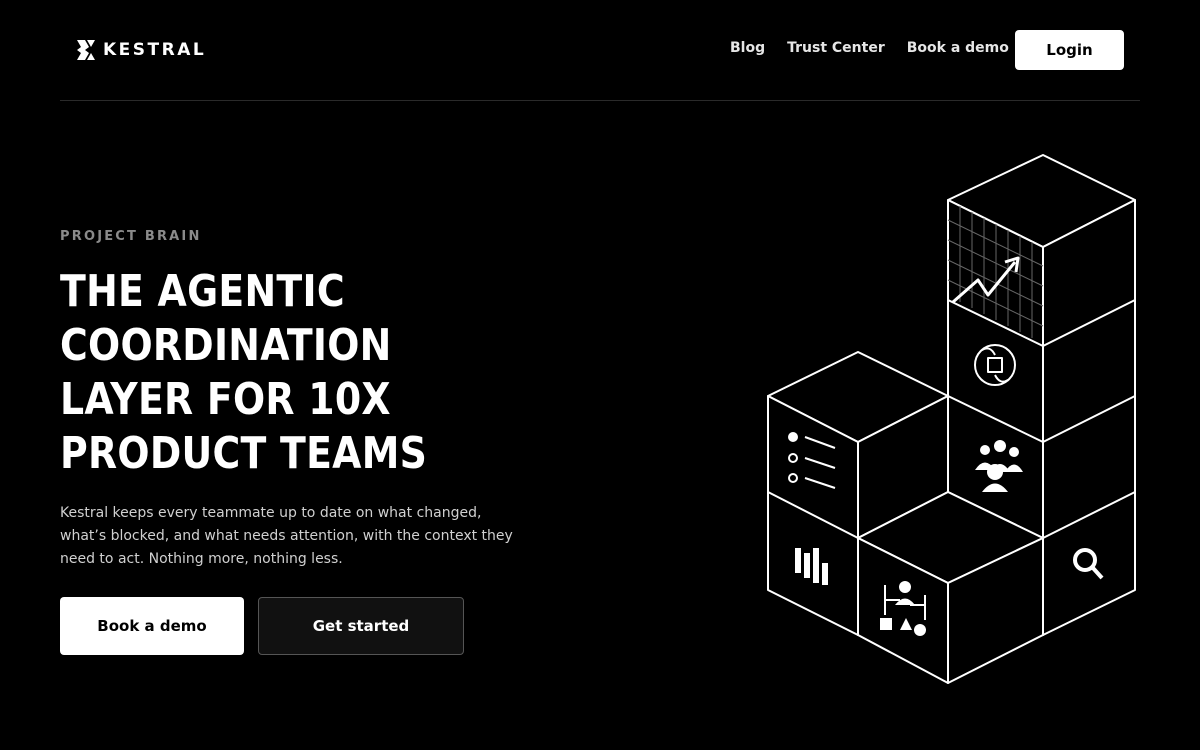 Image resolution: width=1200 pixels, height=750 pixels. I want to click on headline-line: COORDINATION, so click(226, 345).